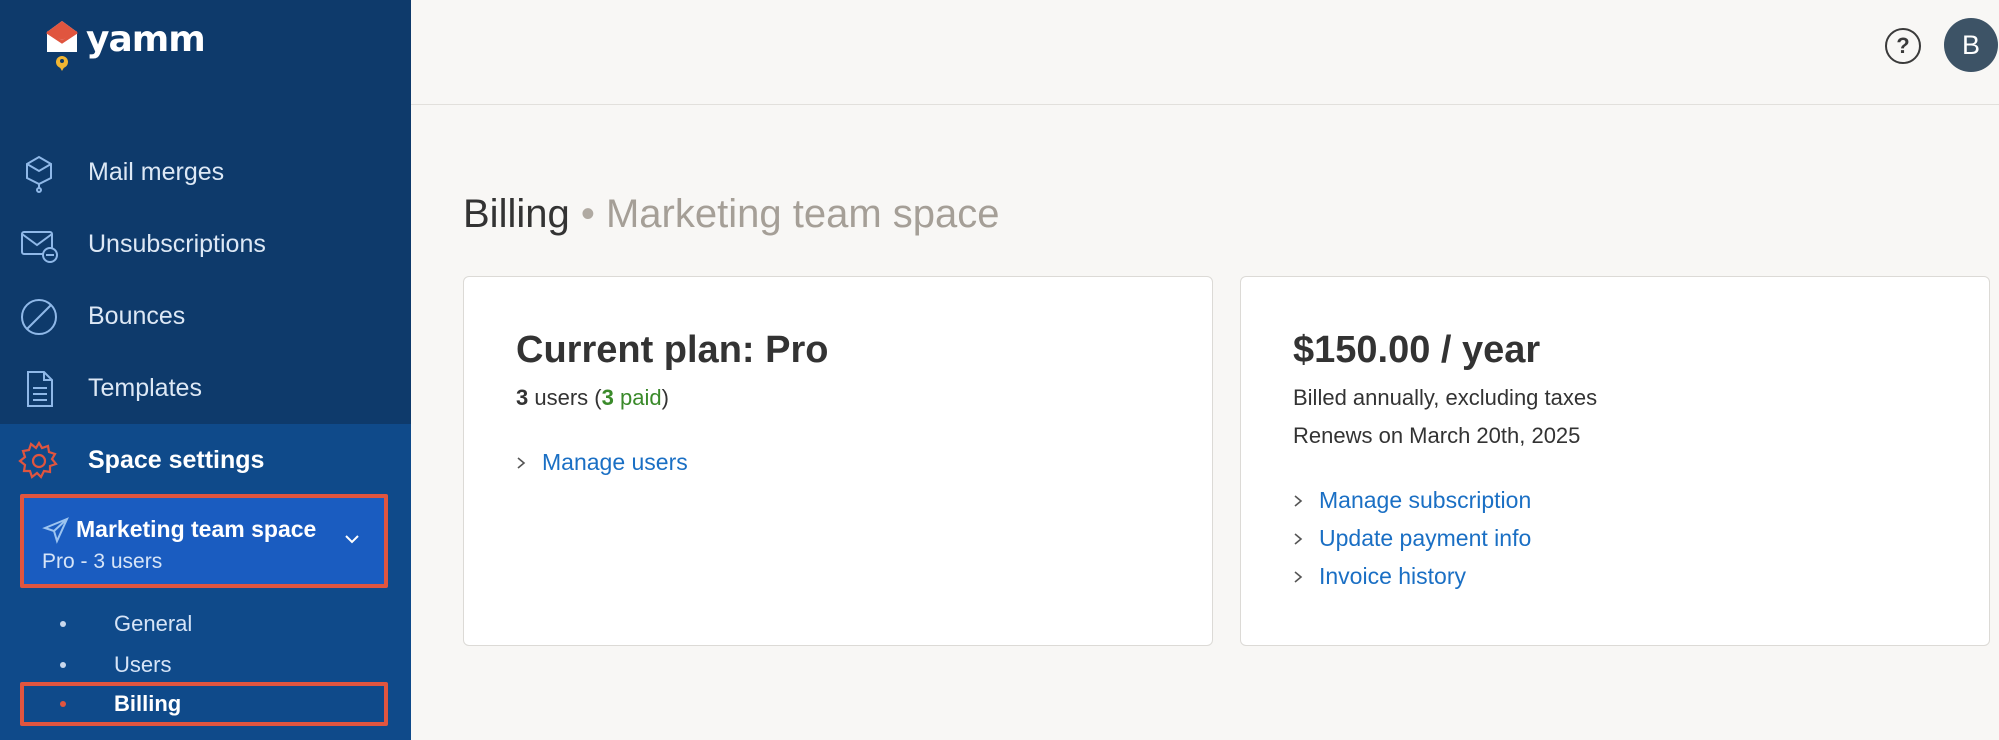 The width and height of the screenshot is (1999, 740). What do you see at coordinates (522, 397) in the screenshot?
I see `users-count: 3` at bounding box center [522, 397].